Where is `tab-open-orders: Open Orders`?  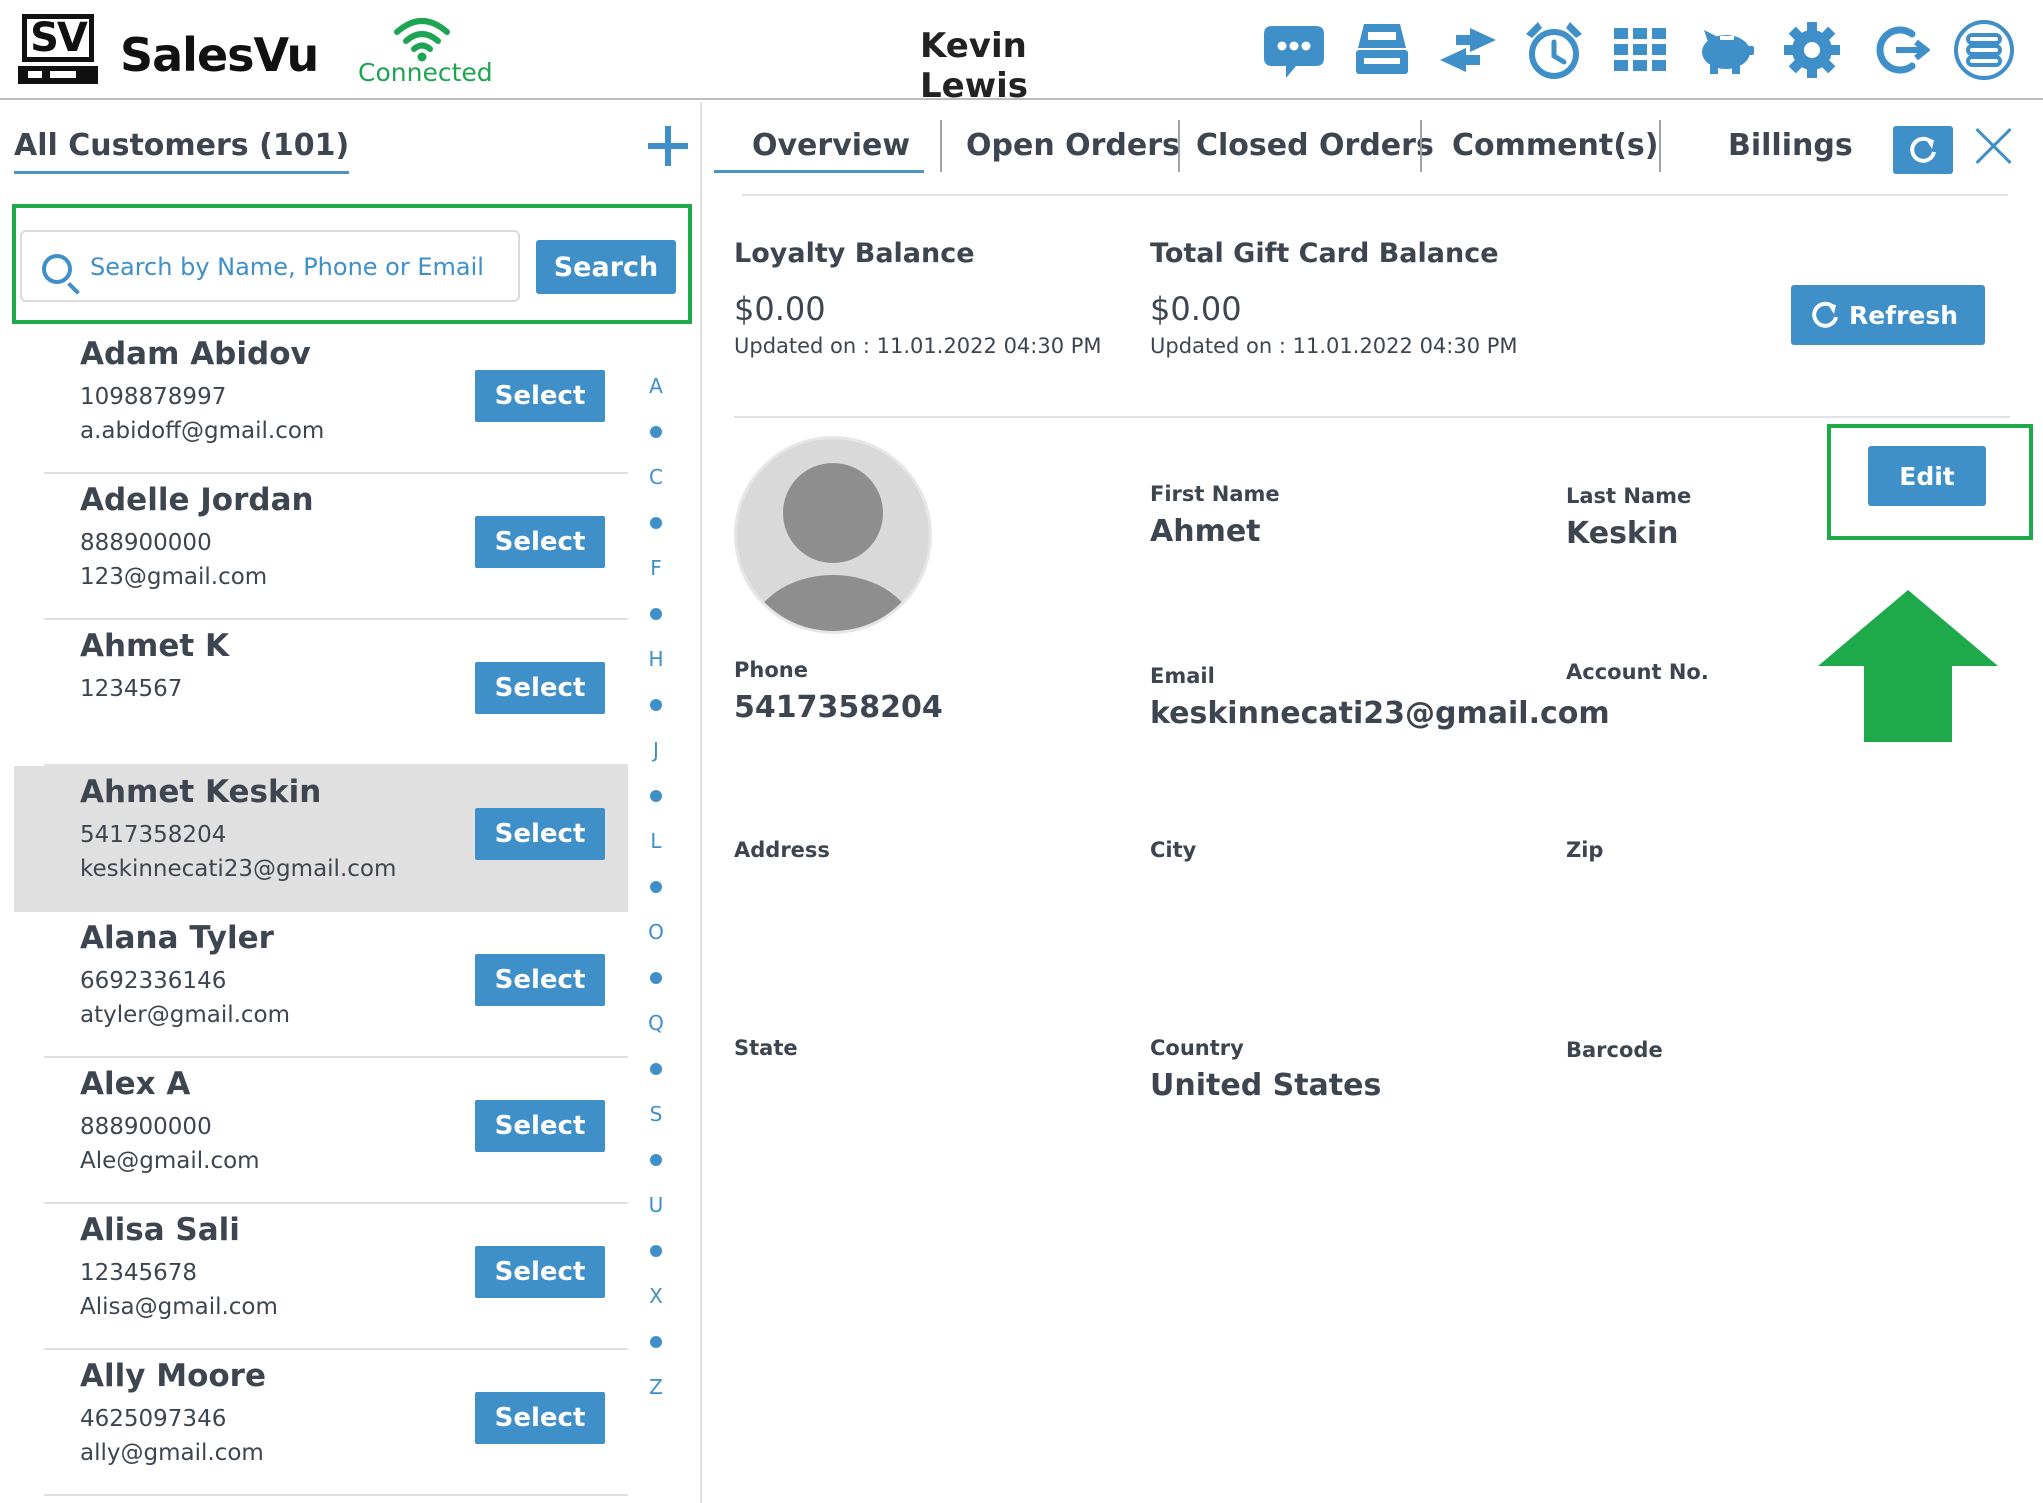 tab-open-orders: Open Orders is located at coordinates (1073, 145).